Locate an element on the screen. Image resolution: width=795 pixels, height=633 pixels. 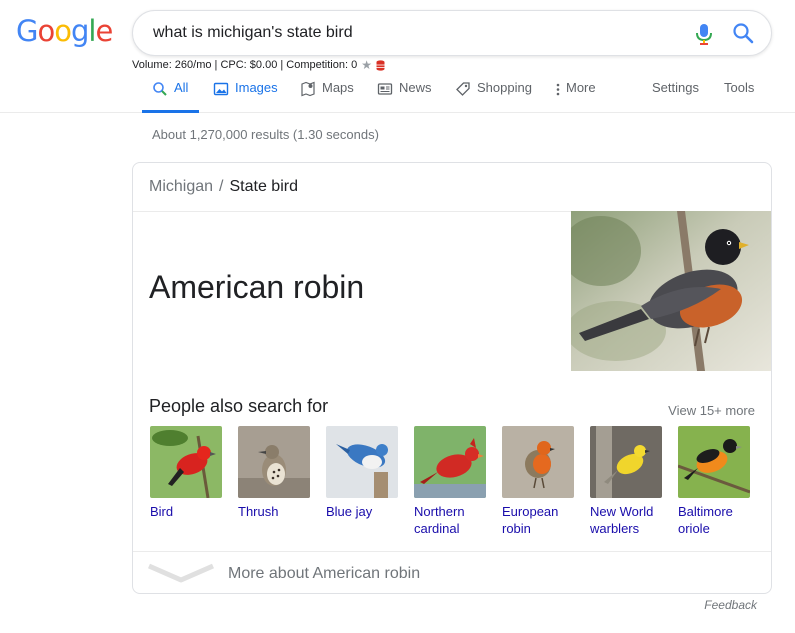
tab-settings: Settings is located at coordinates (675, 96).